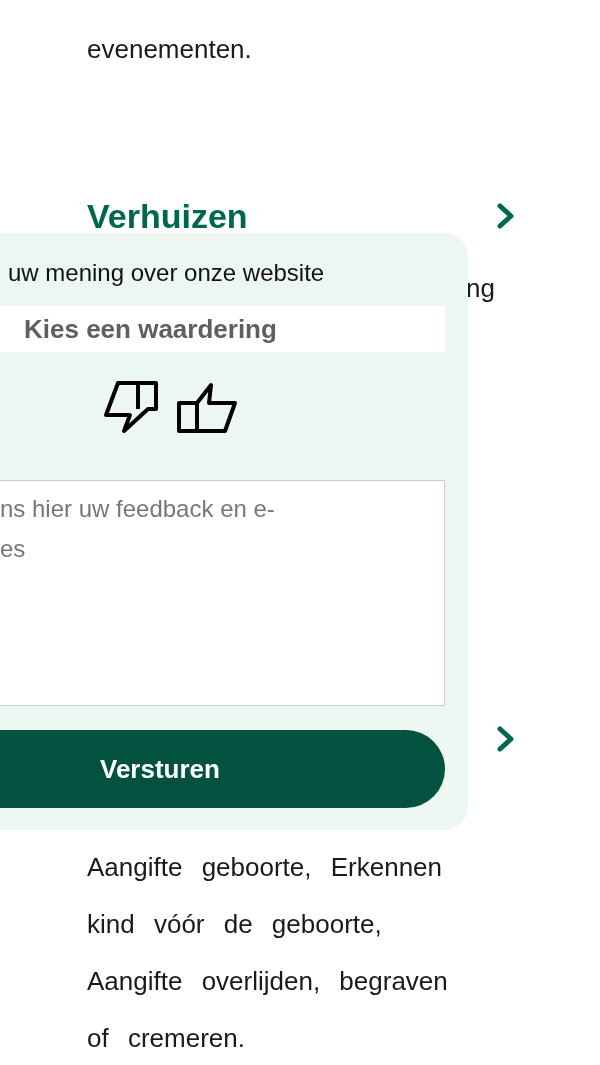 The width and height of the screenshot is (600, 1065). I want to click on section-description: ng, so click(480, 288).